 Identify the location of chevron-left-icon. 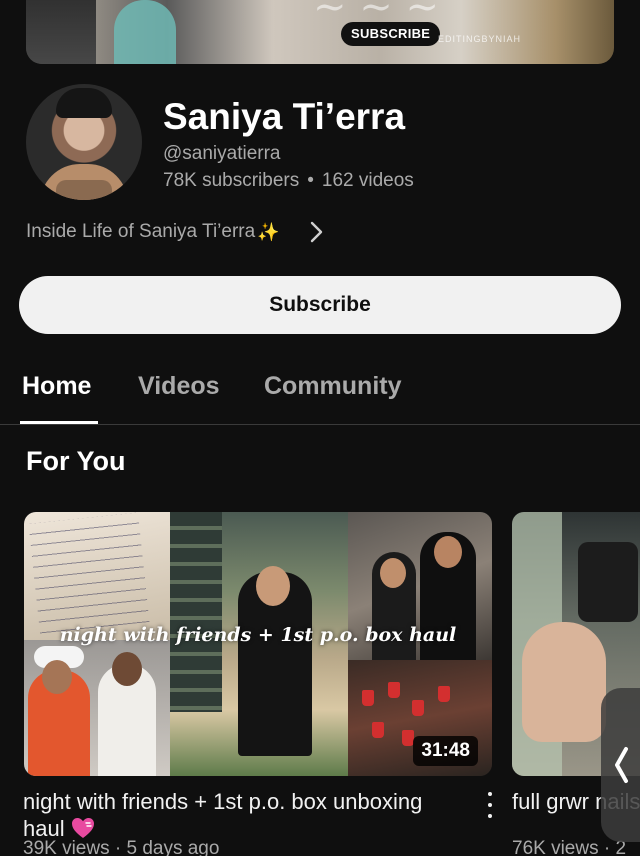
(621, 765).